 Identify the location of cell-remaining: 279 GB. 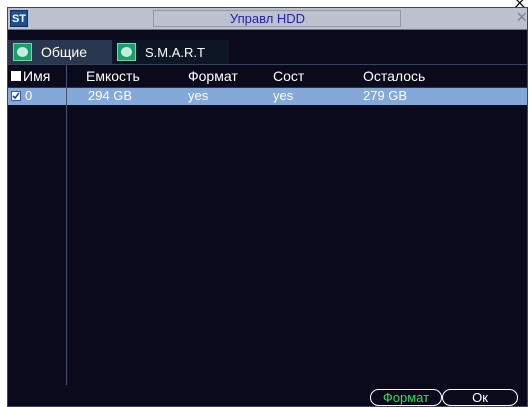
(385, 95).